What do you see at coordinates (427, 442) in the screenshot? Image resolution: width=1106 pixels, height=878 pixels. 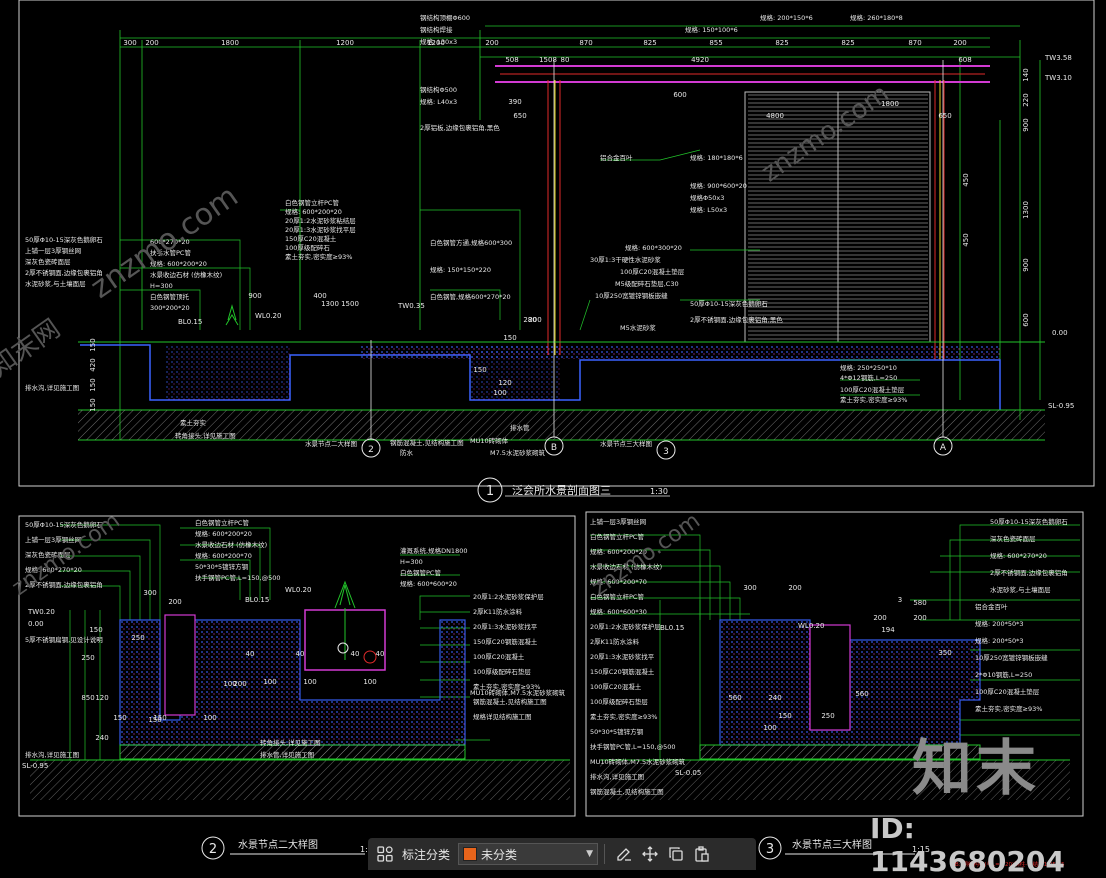 I see `annotation-note: 钢筋混凝土,见结构施工图` at bounding box center [427, 442].